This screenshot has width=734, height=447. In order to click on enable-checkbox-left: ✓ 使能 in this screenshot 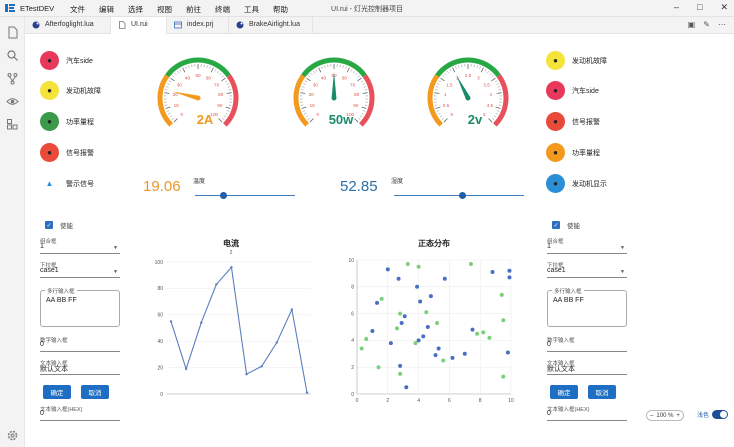, I will do `click(59, 225)`.